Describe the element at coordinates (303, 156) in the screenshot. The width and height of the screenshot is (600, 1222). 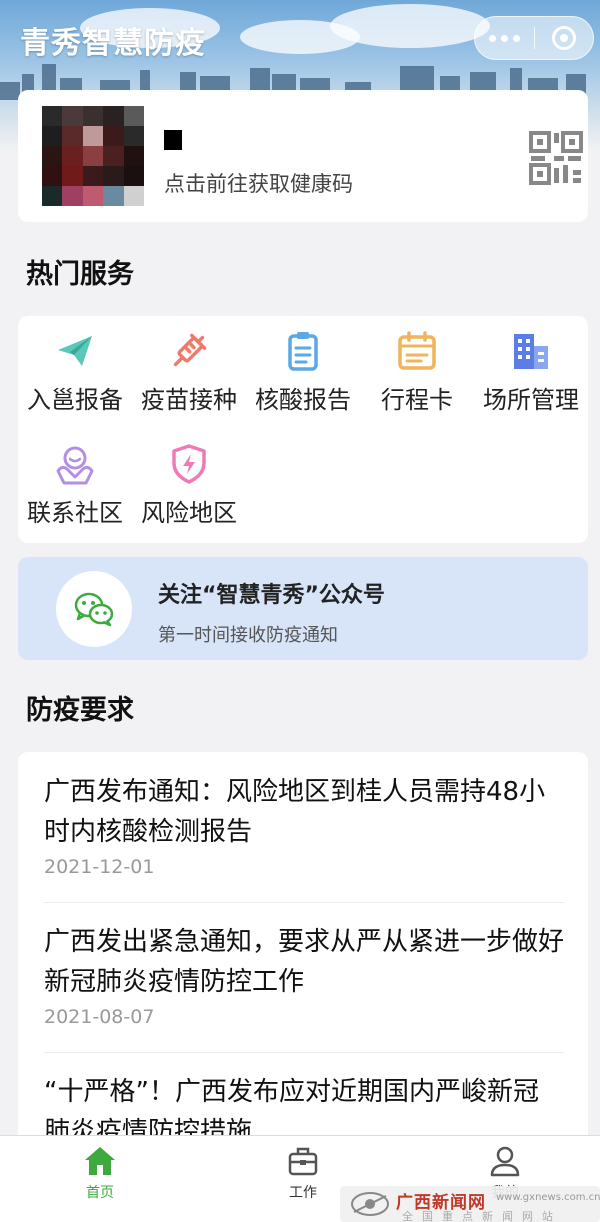
I see `health-code-card: 点击前往获取健康码` at that location.